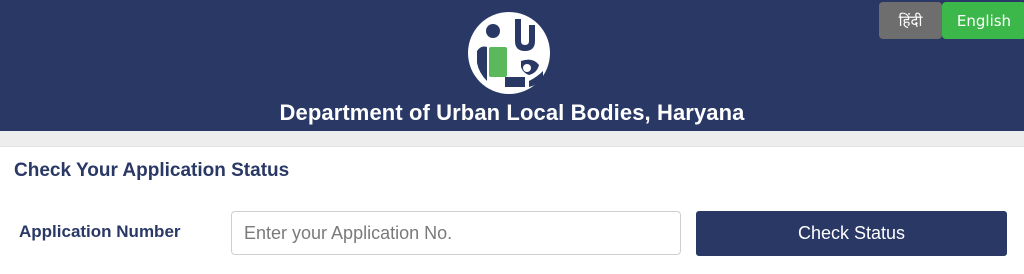 This screenshot has height=274, width=1024. What do you see at coordinates (910, 20) in the screenshot?
I see `hindi-language-button: हिंदी` at bounding box center [910, 20].